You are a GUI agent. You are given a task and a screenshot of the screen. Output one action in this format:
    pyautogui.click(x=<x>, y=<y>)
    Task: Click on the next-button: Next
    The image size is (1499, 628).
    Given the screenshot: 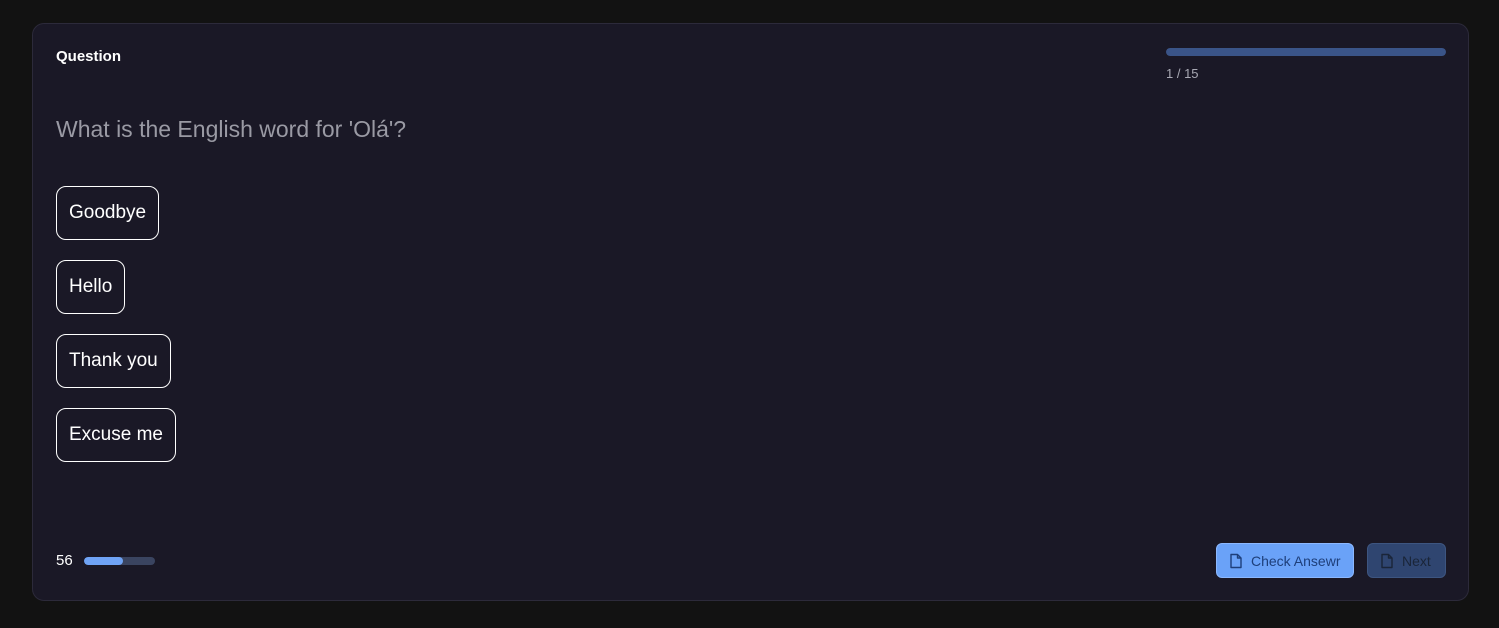 What is the action you would take?
    pyautogui.click(x=1406, y=560)
    